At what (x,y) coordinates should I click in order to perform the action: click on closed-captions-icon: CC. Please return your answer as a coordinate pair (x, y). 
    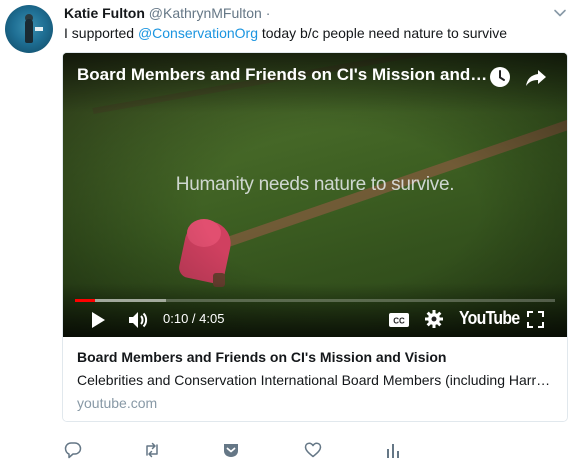
    Looking at the image, I should click on (399, 320).